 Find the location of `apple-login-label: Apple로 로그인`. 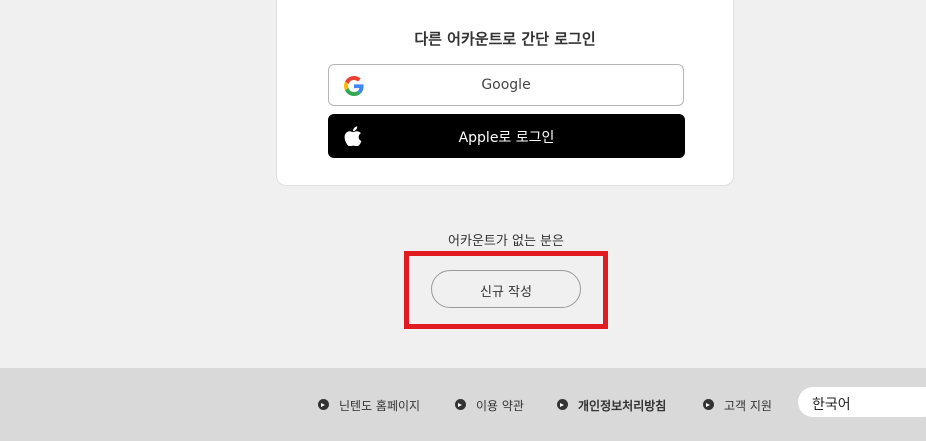

apple-login-label: Apple로 로그인 is located at coordinates (506, 138).